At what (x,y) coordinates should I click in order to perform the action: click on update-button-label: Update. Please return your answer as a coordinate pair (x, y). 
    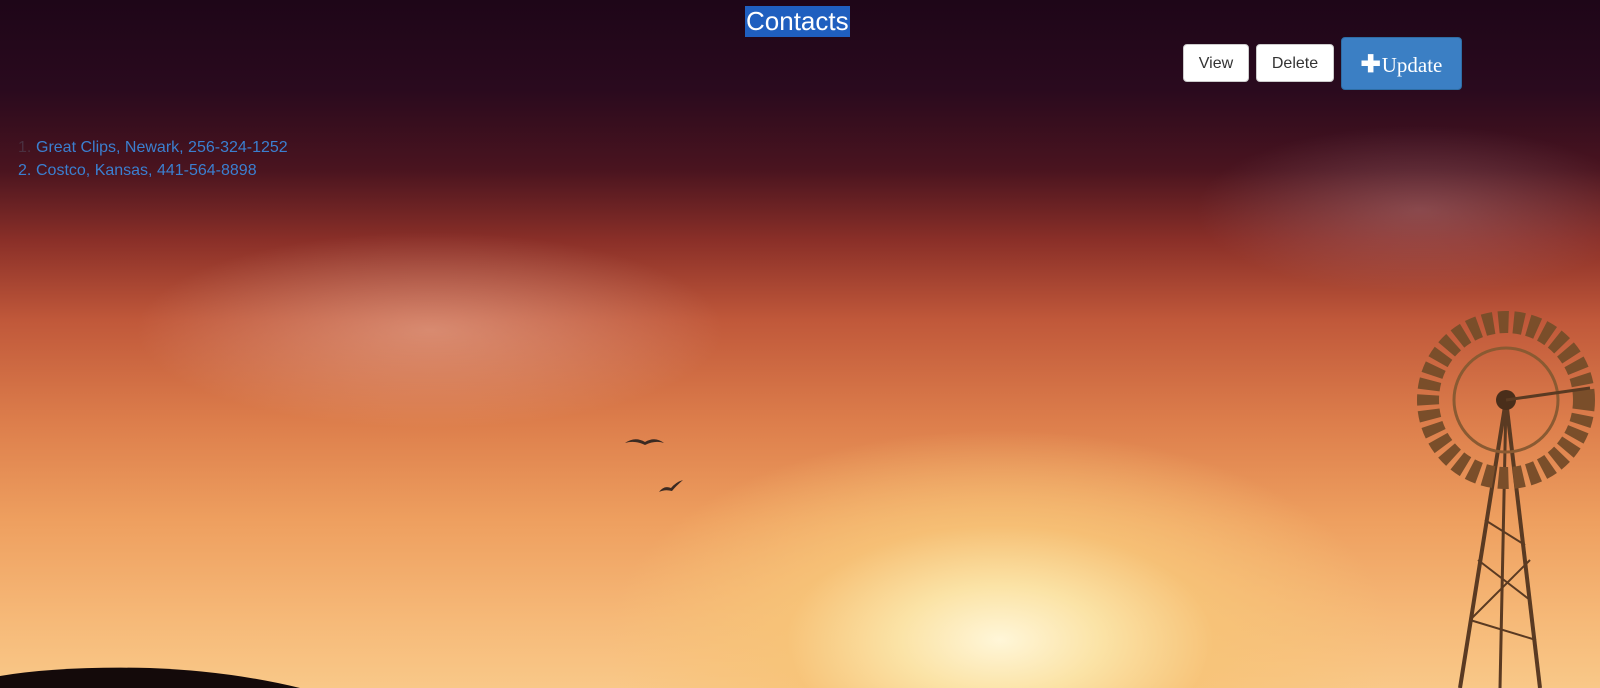
    Looking at the image, I should click on (1412, 65).